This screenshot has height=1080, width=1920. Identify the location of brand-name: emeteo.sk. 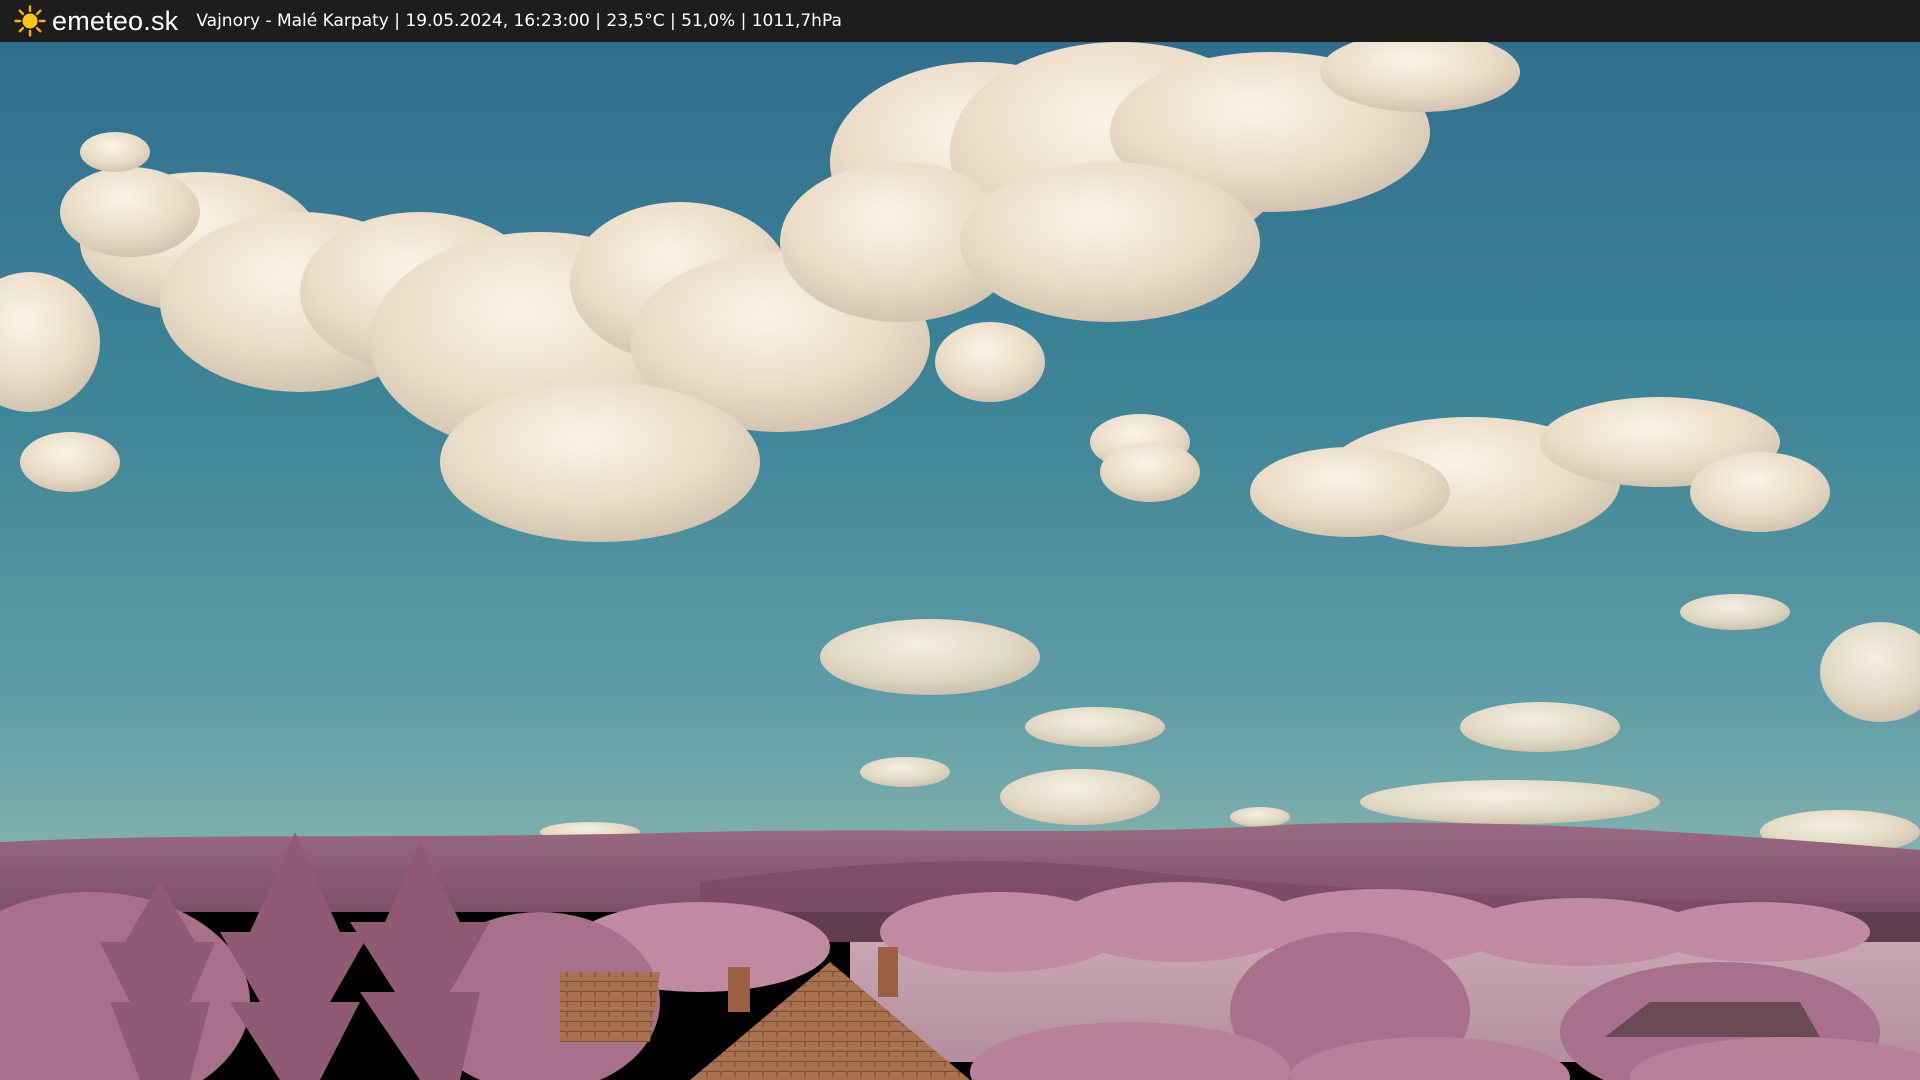
(115, 20).